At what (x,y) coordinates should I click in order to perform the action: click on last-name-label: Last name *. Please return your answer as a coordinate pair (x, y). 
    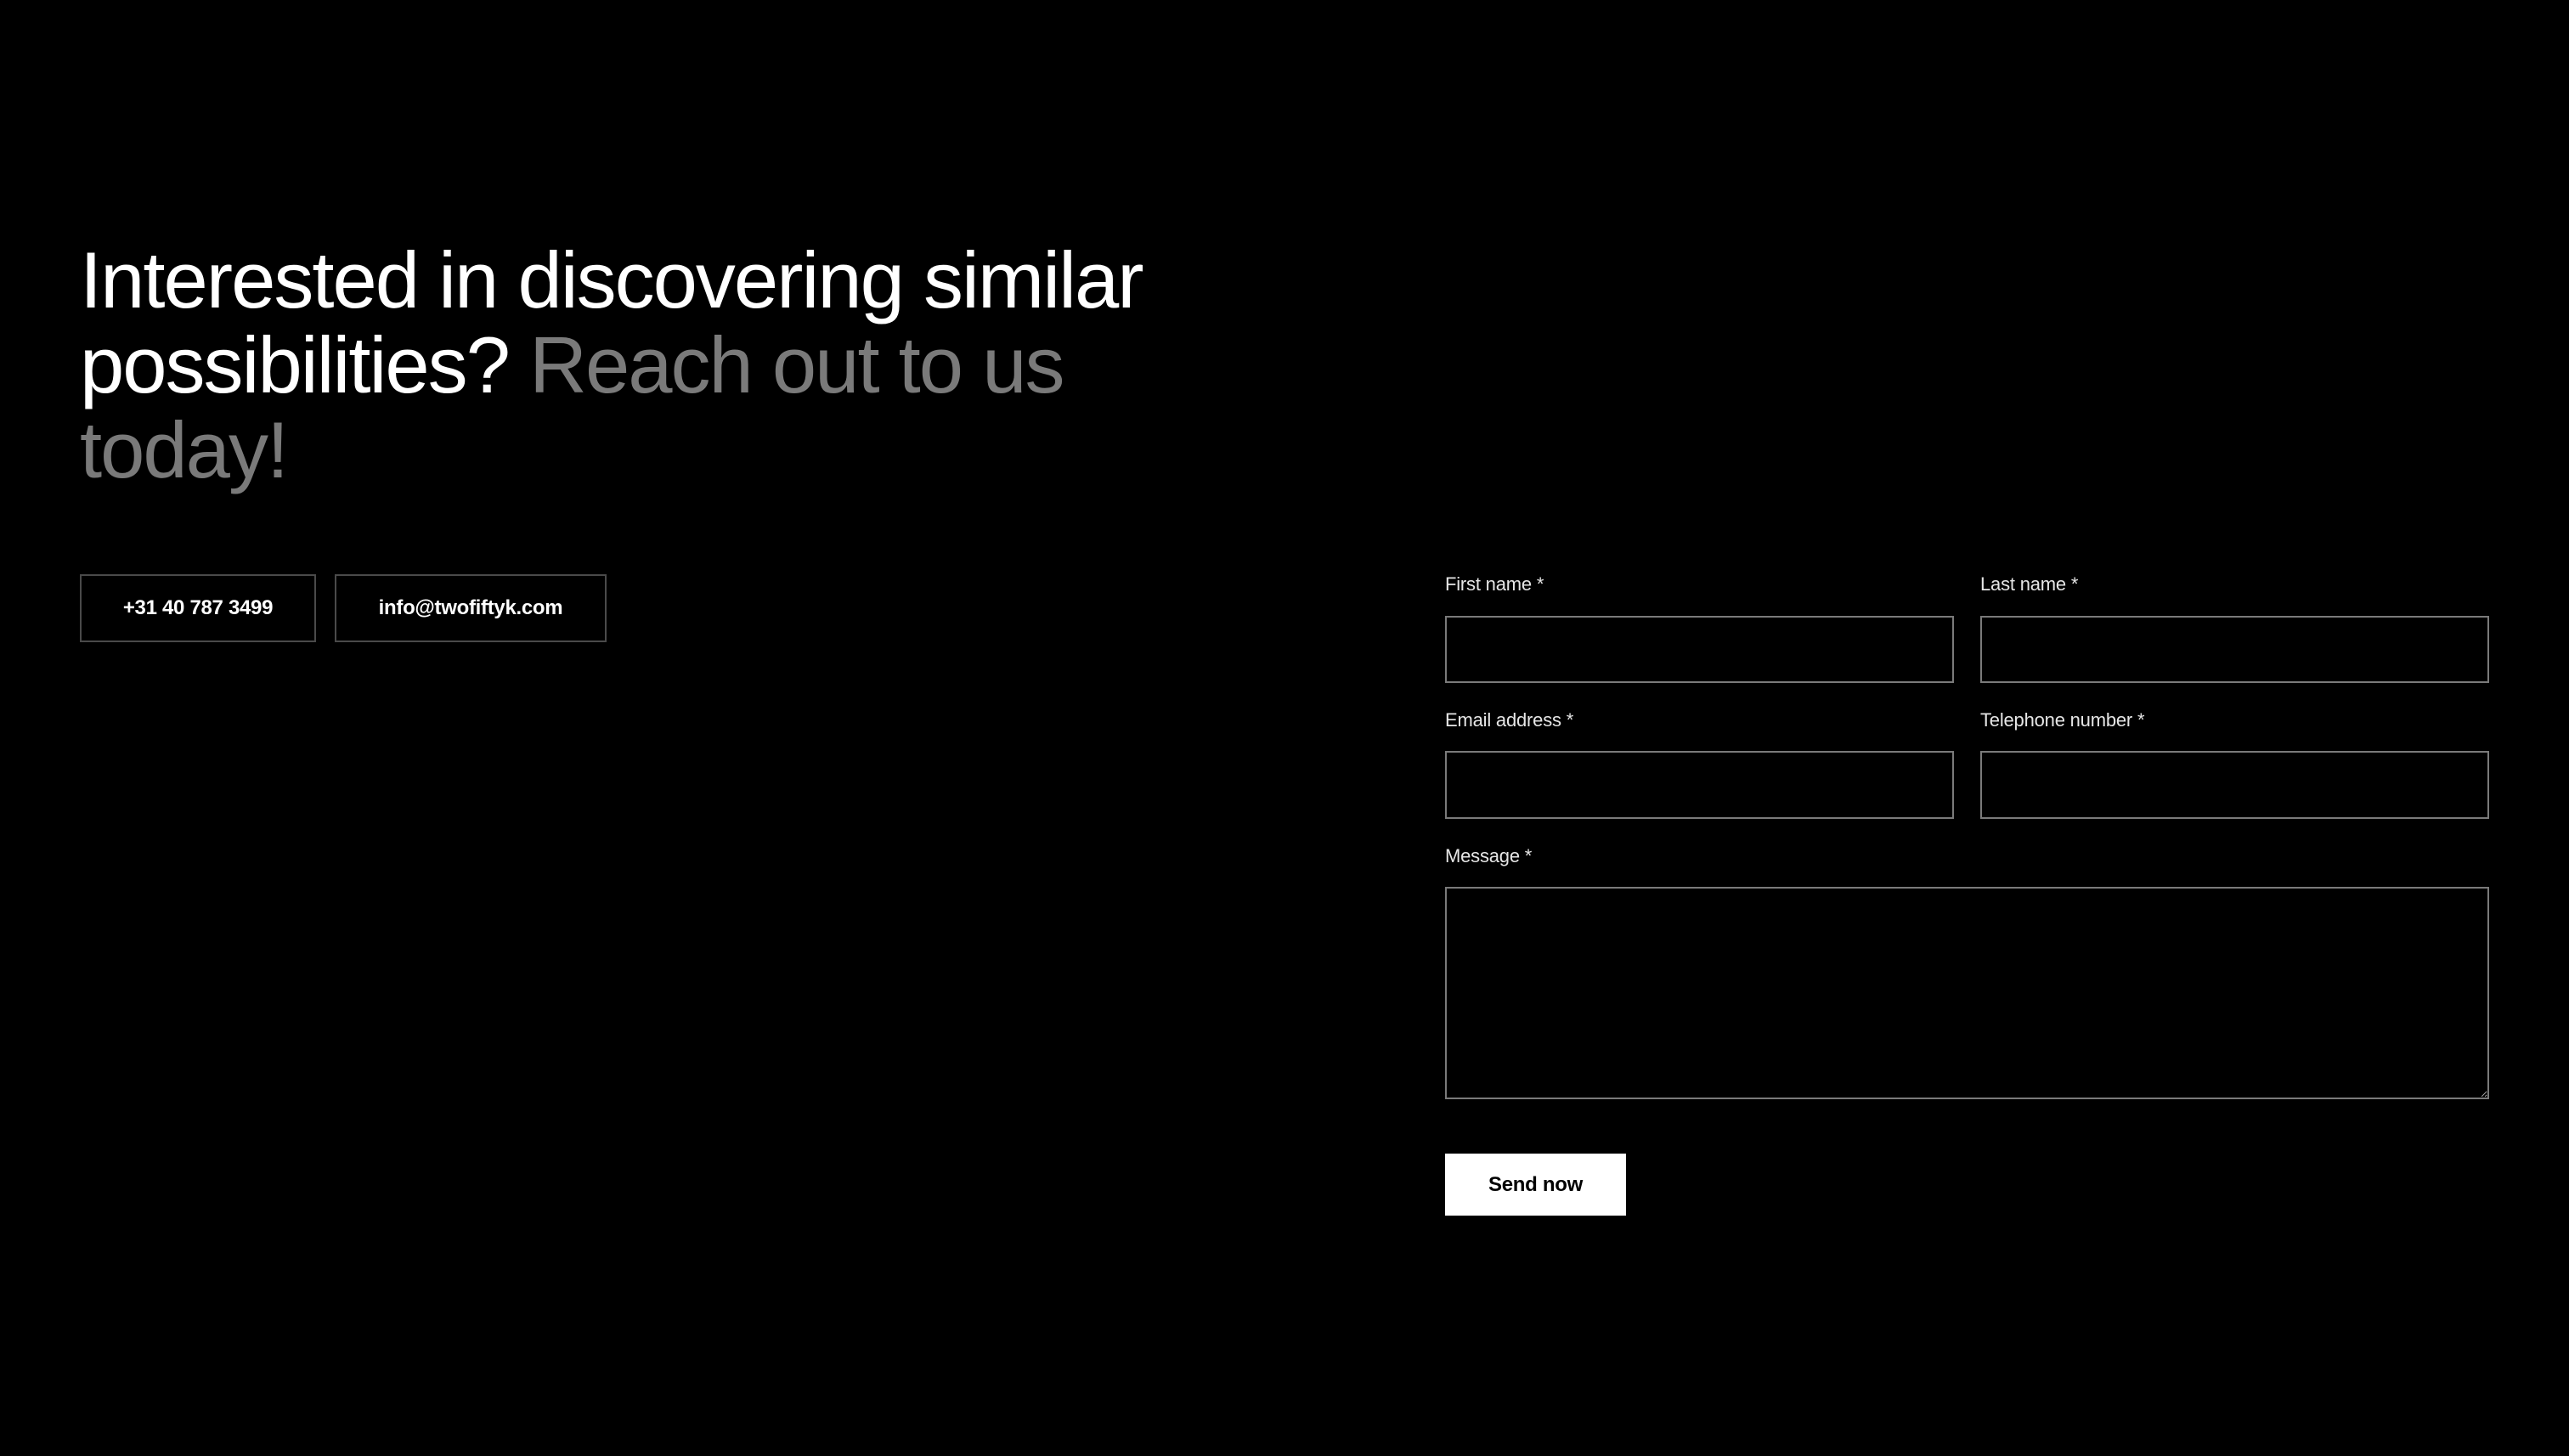
    Looking at the image, I should click on (2030, 584).